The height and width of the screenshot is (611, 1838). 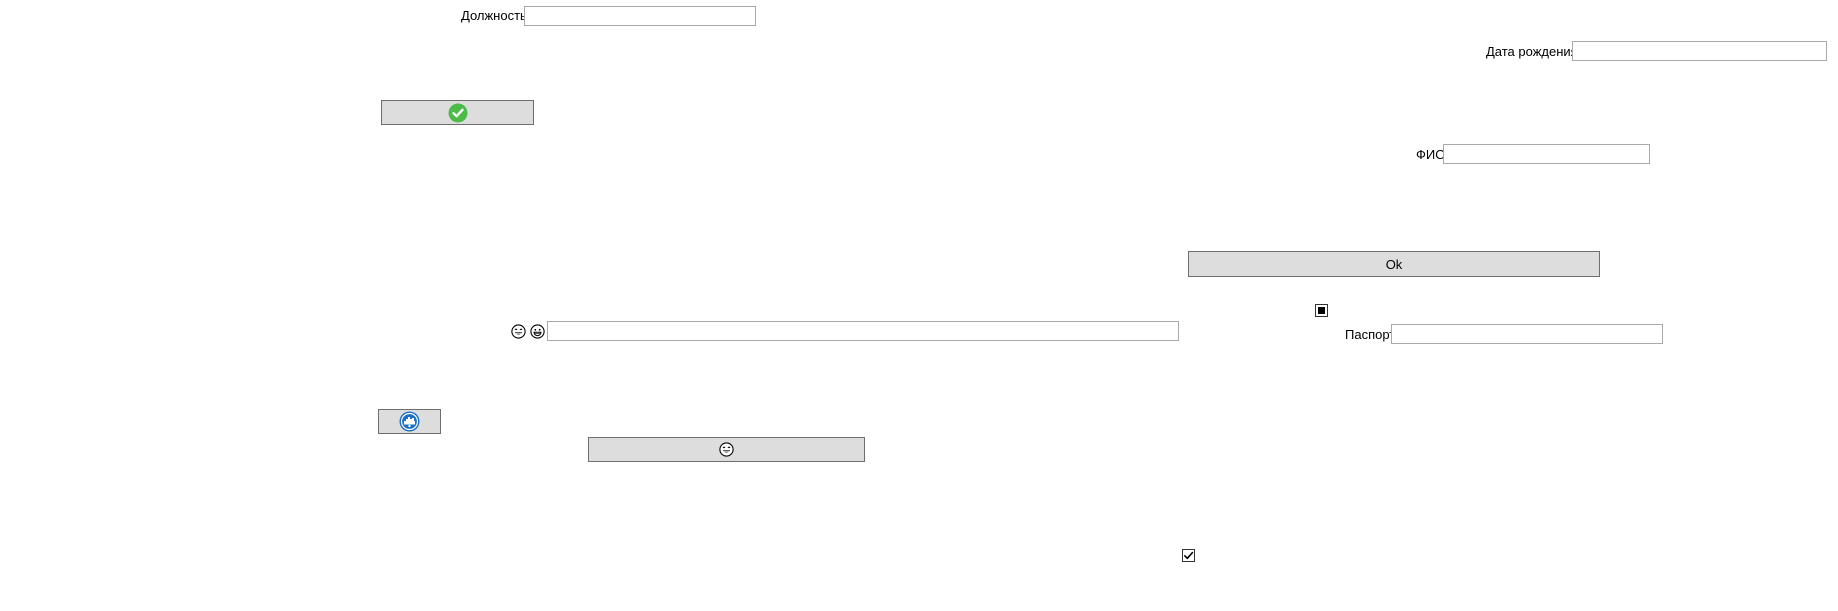 What do you see at coordinates (1370, 334) in the screenshot?
I see `passport-label: Паспорт` at bounding box center [1370, 334].